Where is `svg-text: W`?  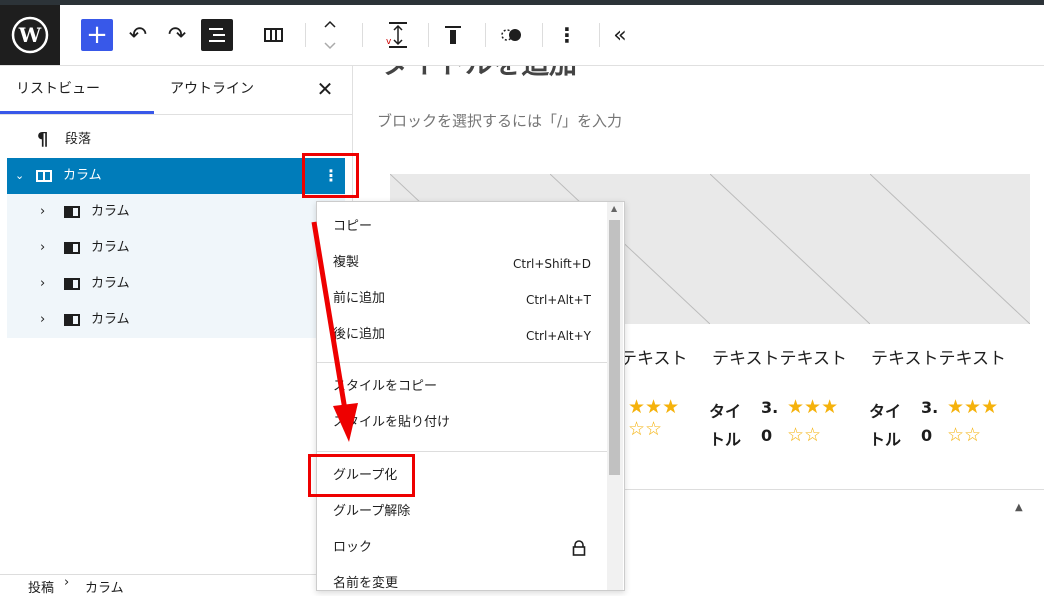 svg-text: W is located at coordinates (30, 35).